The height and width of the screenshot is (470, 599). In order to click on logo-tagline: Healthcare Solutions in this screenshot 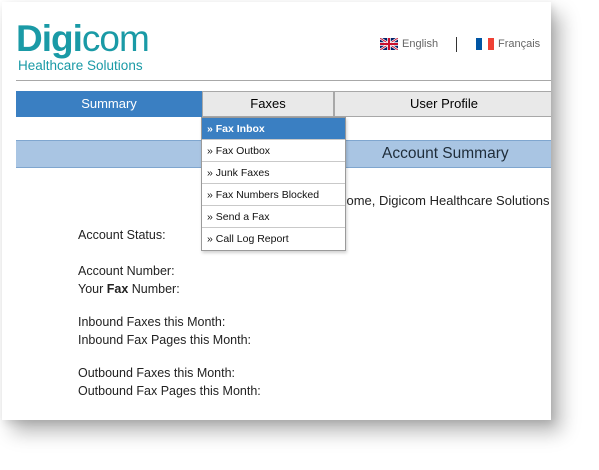, I will do `click(80, 65)`.